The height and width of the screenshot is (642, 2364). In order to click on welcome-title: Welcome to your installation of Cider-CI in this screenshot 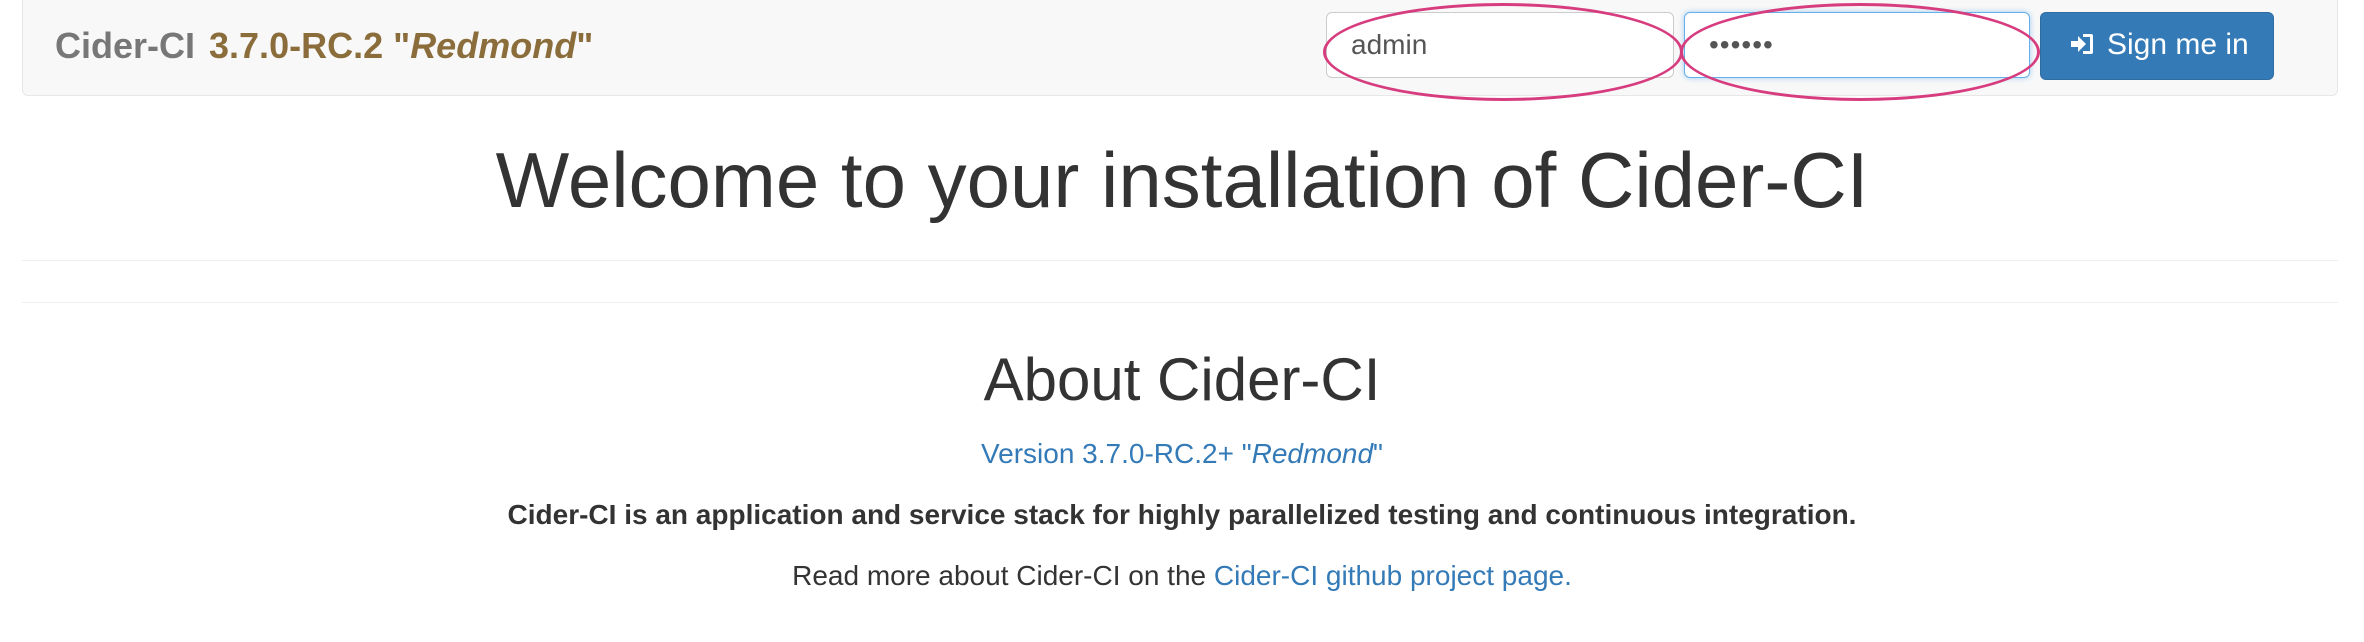, I will do `click(1182, 180)`.